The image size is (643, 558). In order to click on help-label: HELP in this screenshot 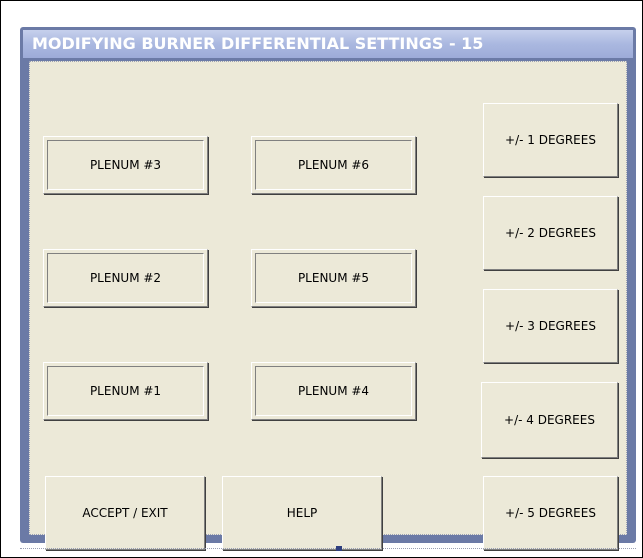, I will do `click(302, 513)`.